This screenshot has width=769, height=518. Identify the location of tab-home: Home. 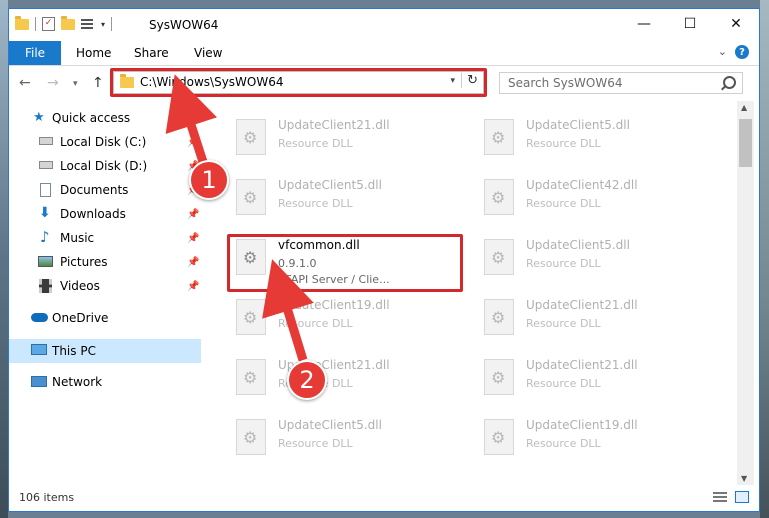
(93, 53).